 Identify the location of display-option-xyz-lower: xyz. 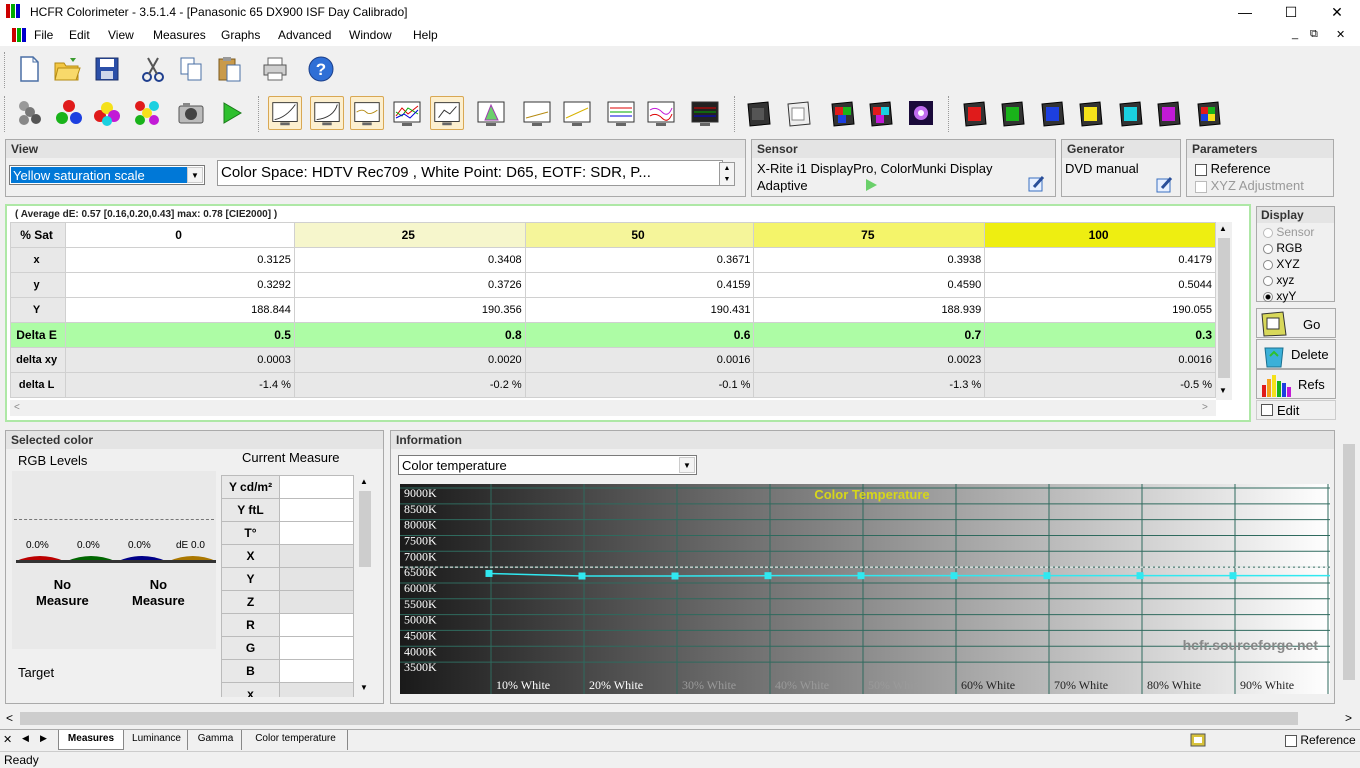
(1288, 280).